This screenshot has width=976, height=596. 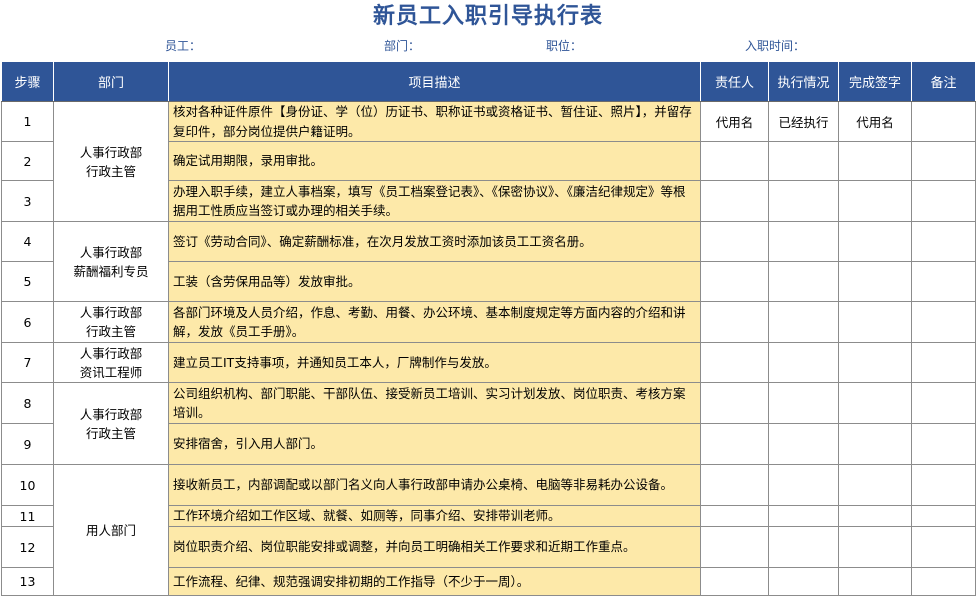 What do you see at coordinates (27, 444) in the screenshot?
I see `step-cell: 9` at bounding box center [27, 444].